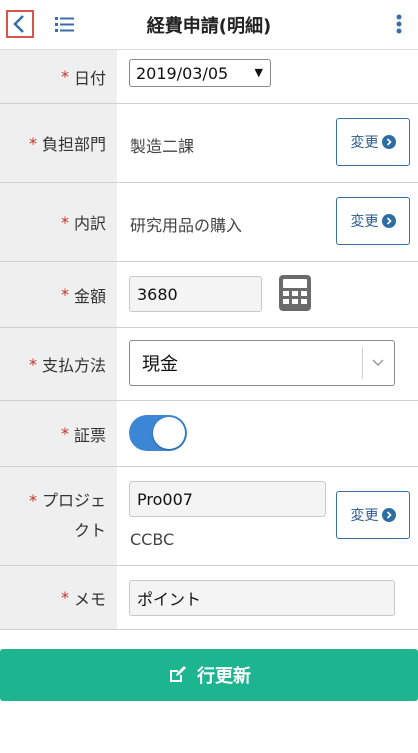  Describe the element at coordinates (58, 222) in the screenshot. I see `breakdown-label: * 内訳` at that location.